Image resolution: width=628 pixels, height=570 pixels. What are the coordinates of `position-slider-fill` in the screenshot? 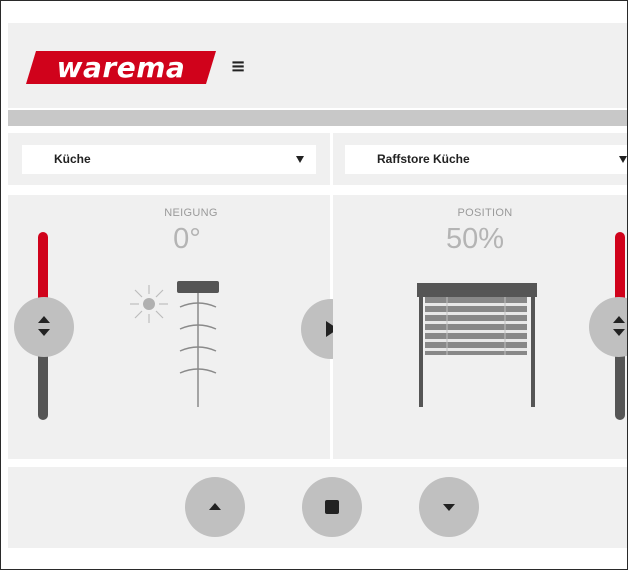 It's located at (620, 265).